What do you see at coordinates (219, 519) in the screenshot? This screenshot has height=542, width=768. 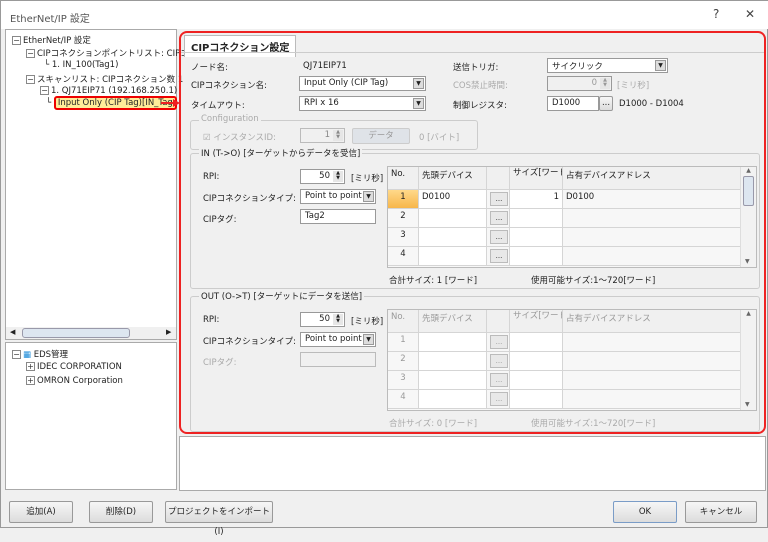 I see `import-project-button: プロジェクトをインポート(I)` at bounding box center [219, 519].